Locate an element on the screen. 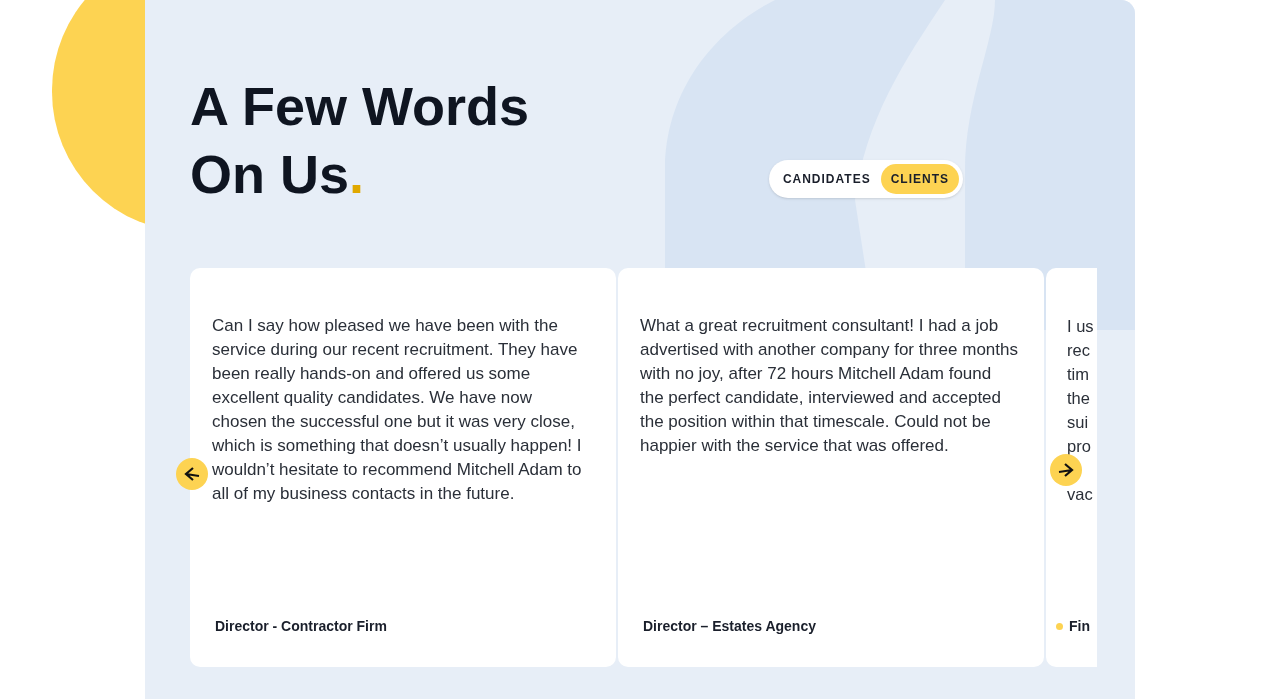  next-button is located at coordinates (1066, 470).